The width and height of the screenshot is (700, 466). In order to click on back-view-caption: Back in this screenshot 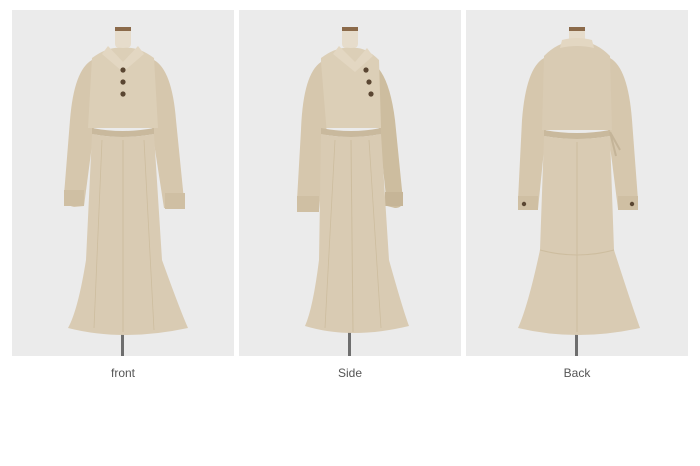, I will do `click(577, 373)`.